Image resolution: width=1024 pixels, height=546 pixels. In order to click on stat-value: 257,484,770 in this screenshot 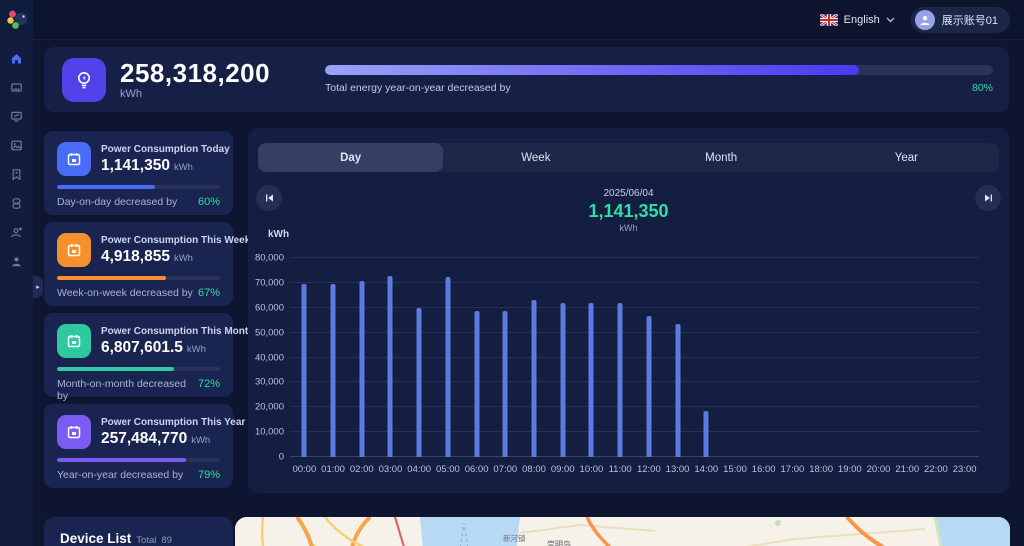, I will do `click(144, 438)`.